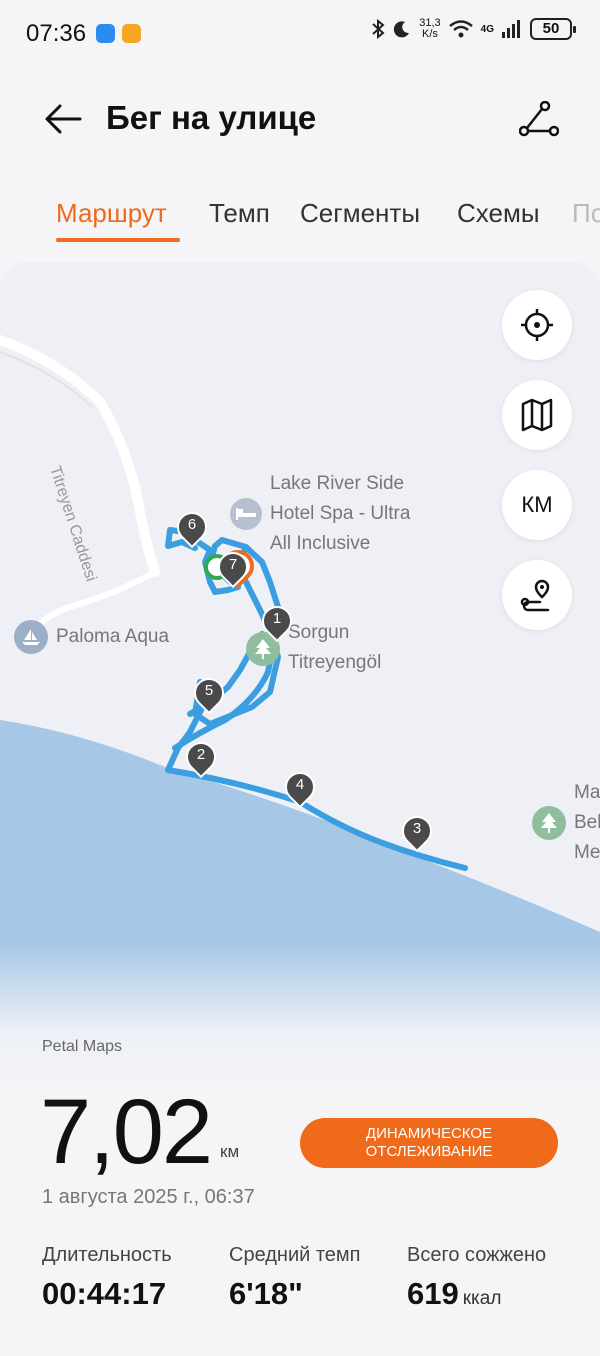  What do you see at coordinates (201, 754) in the screenshot?
I see `km-marker-label: 2` at bounding box center [201, 754].